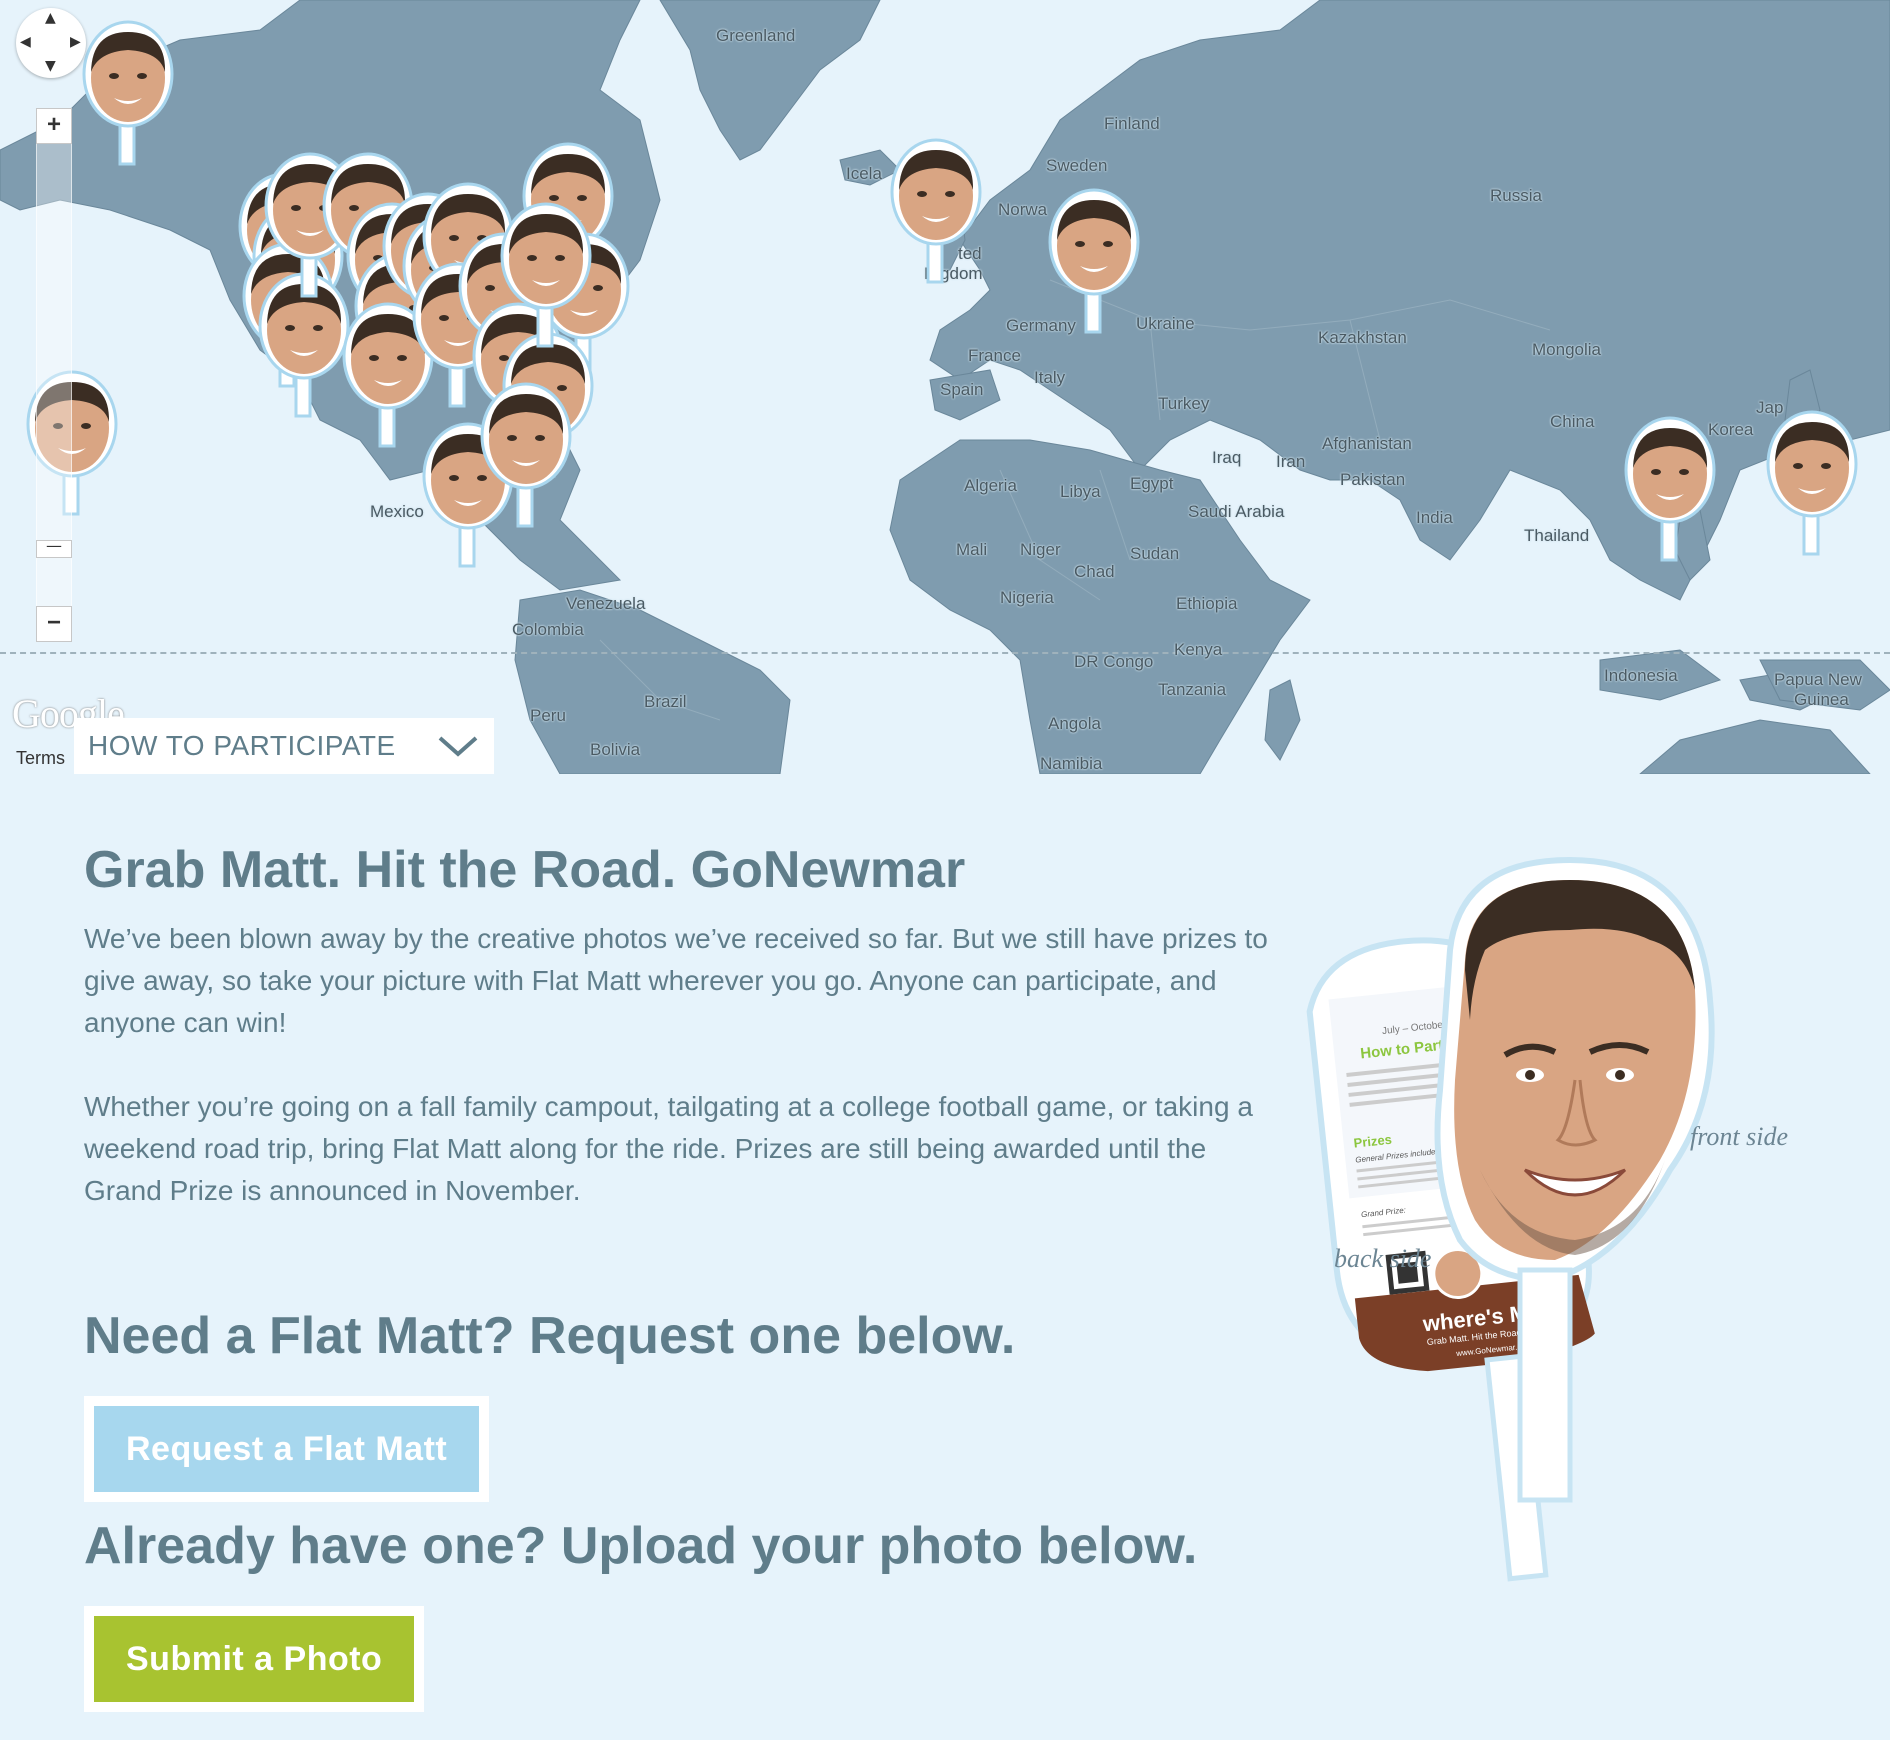 This screenshot has width=1890, height=1740. I want to click on map-label: Chad, so click(1094, 571).